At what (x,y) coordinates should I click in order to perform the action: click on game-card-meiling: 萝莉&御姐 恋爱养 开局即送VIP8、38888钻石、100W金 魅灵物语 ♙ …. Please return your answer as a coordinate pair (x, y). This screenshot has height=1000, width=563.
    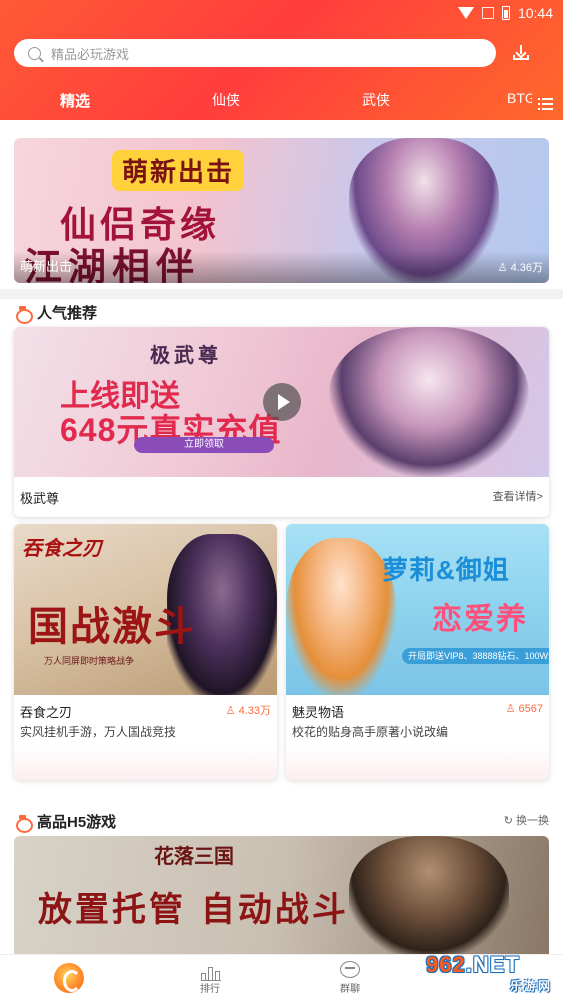
    Looking at the image, I should click on (417, 652).